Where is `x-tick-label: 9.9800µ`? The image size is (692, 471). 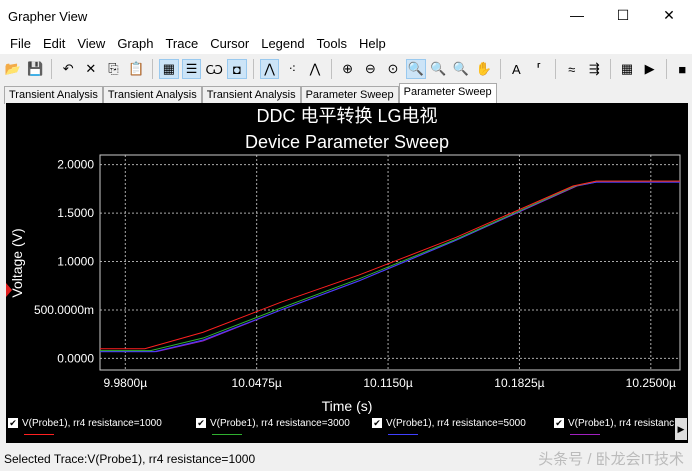
x-tick-label: 9.9800µ is located at coordinates (125, 383).